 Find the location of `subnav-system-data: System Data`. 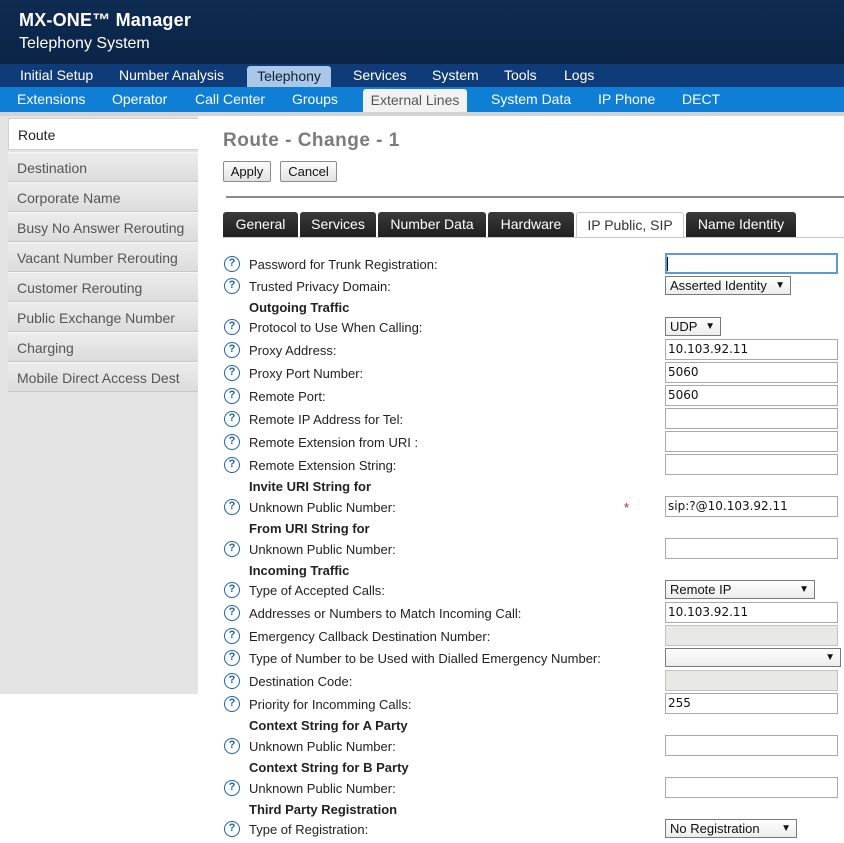

subnav-system-data: System Data is located at coordinates (531, 99).